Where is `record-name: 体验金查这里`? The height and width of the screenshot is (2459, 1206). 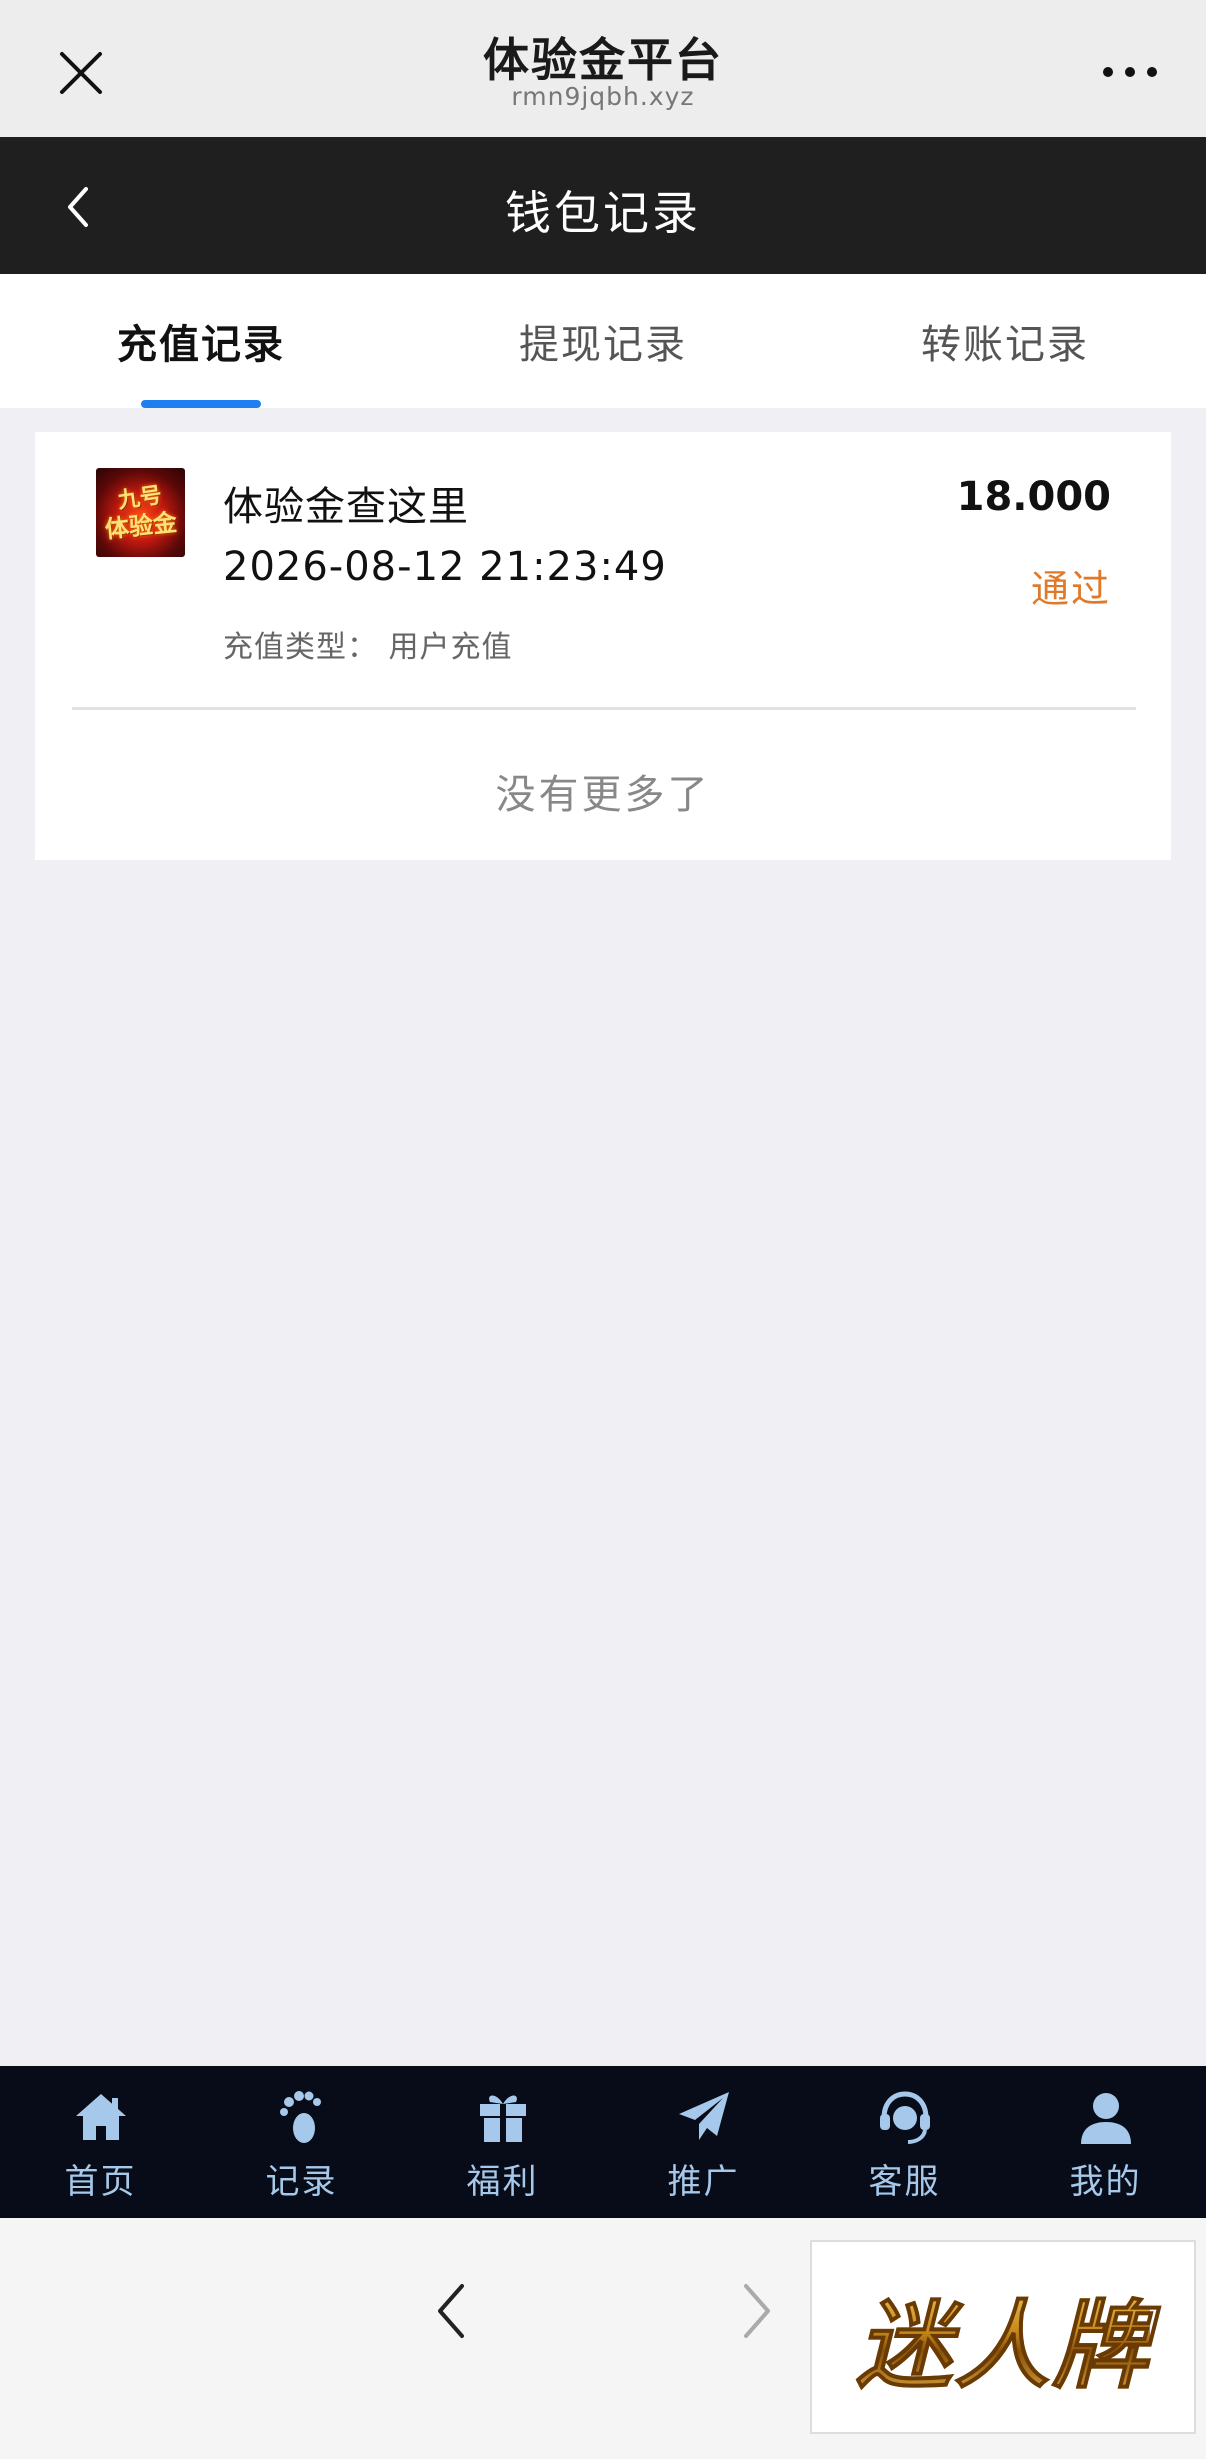
record-name: 体验金查这里 is located at coordinates (346, 507).